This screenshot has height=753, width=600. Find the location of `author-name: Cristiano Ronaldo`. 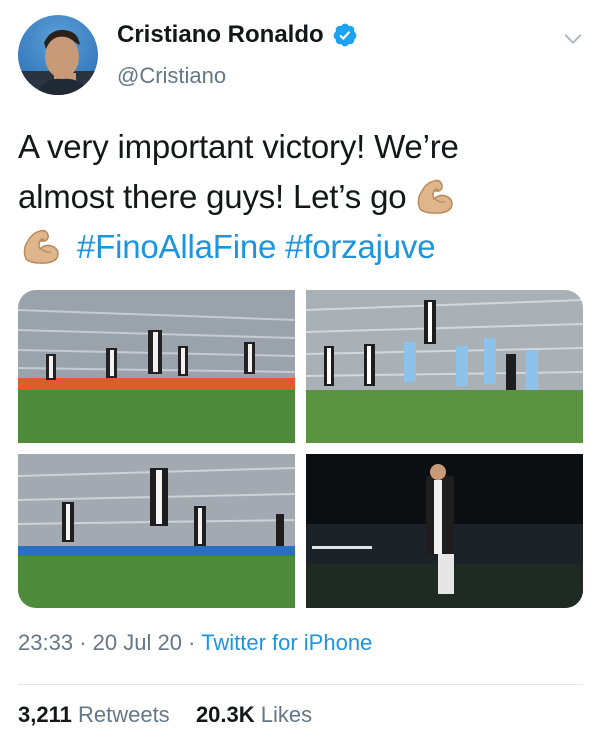

author-name: Cristiano Ronaldo is located at coordinates (220, 35).